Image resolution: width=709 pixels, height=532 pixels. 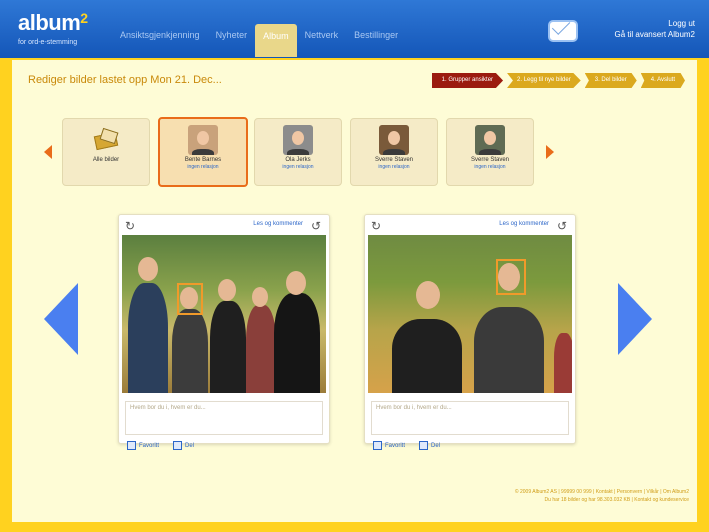 What do you see at coordinates (48, 42) in the screenshot?
I see `tagline: for ord-e-stemming` at bounding box center [48, 42].